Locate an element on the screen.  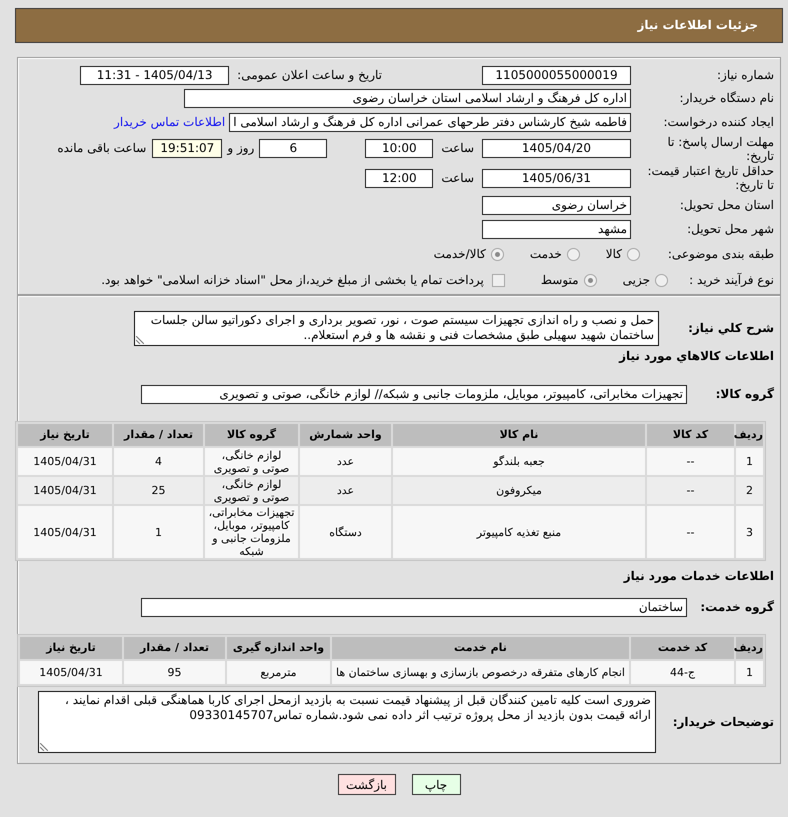
field-label: روز و is located at coordinates (240, 148).